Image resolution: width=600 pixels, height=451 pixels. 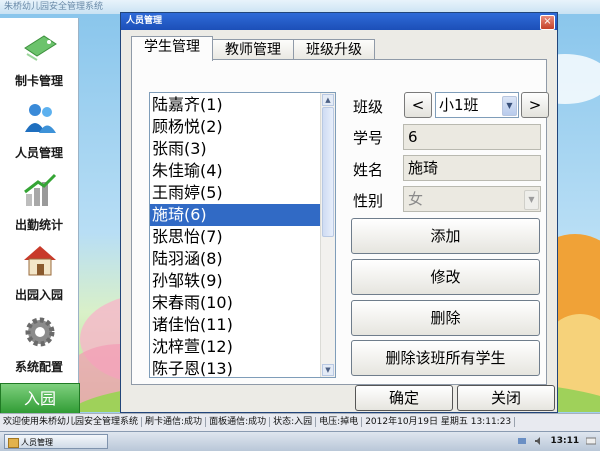 What do you see at coordinates (54, 7) in the screenshot?
I see `app-title: 朱桥幼儿园安全管理系统` at bounding box center [54, 7].